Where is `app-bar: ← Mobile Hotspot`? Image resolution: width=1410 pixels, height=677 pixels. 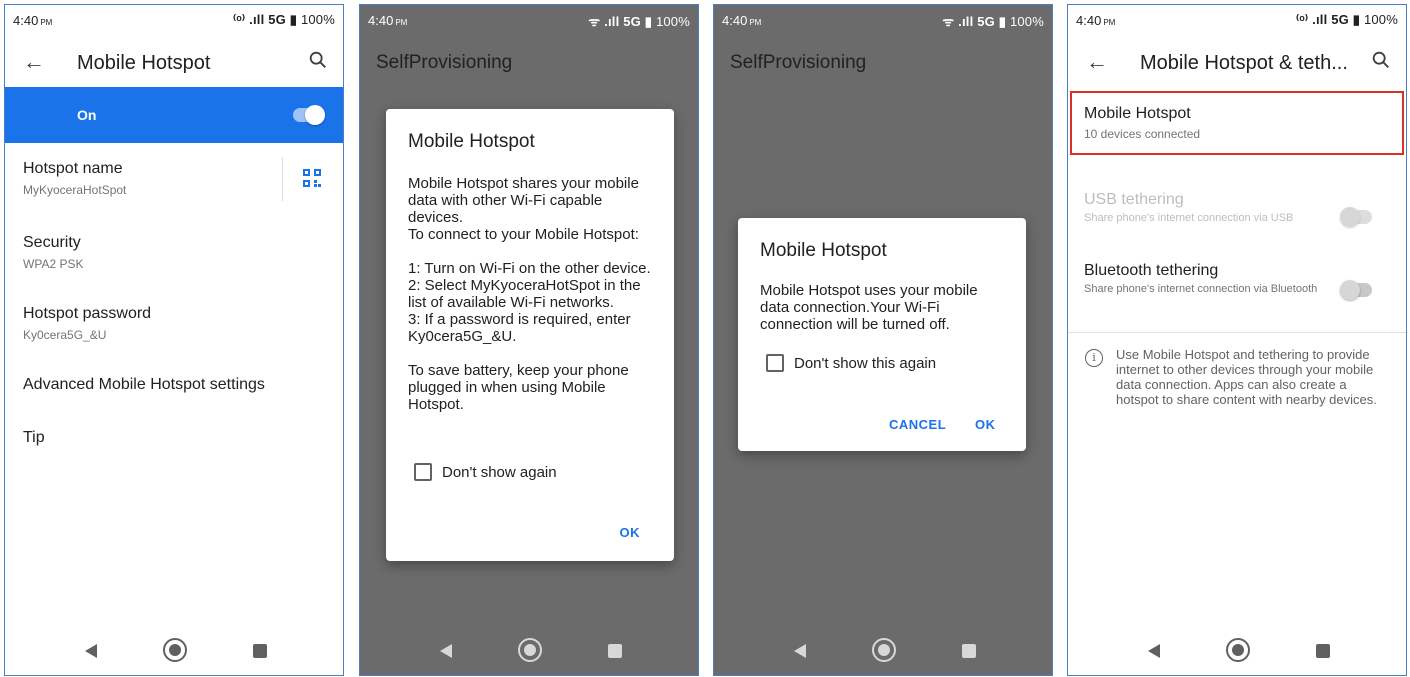
app-bar: ← Mobile Hotspot is located at coordinates (174, 61).